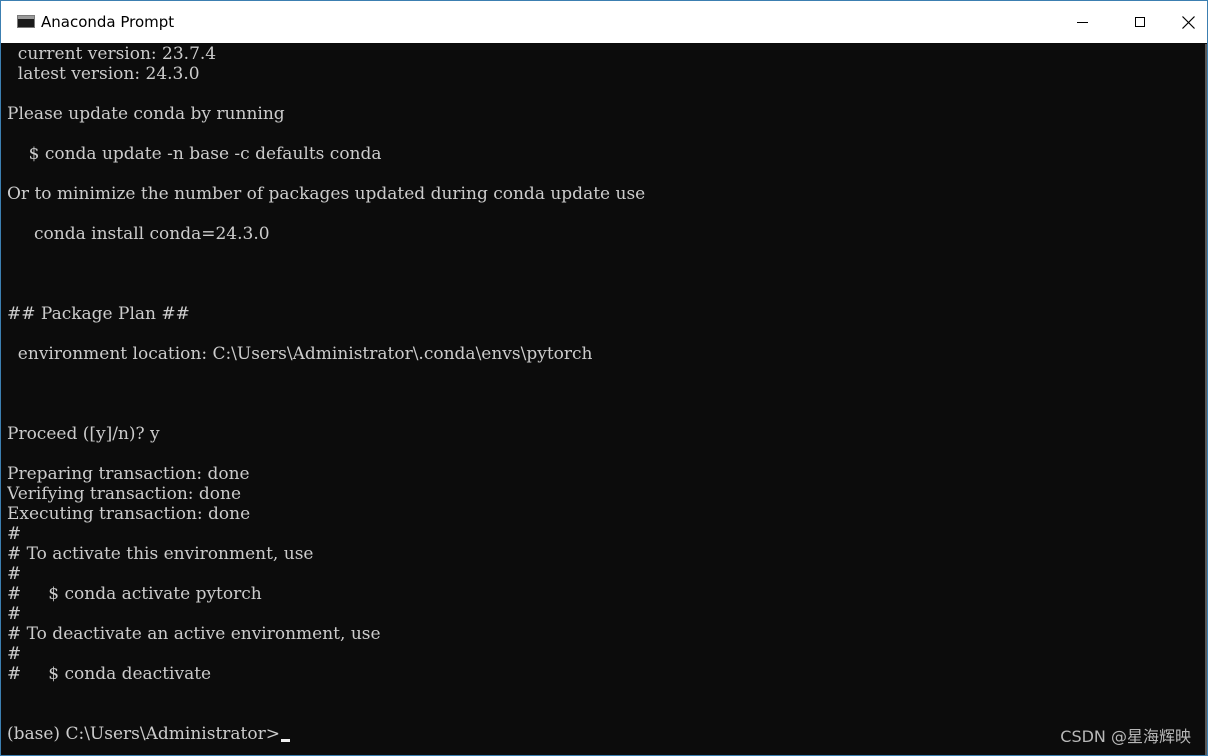  What do you see at coordinates (604, 22) in the screenshot?
I see `title-bar: Anaconda Prompt` at bounding box center [604, 22].